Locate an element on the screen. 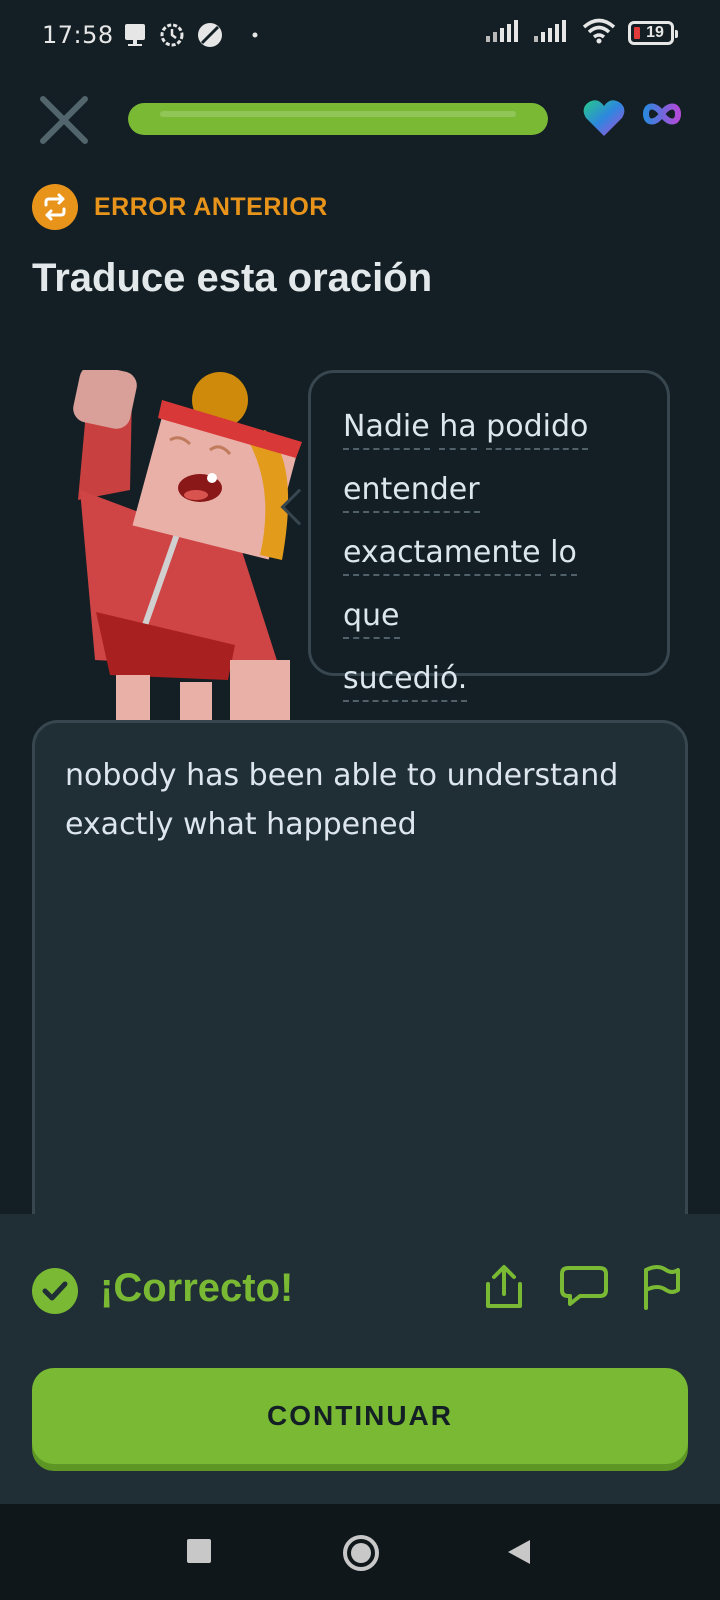 The width and height of the screenshot is (720, 1600). lesson-header is located at coordinates (361, 118).